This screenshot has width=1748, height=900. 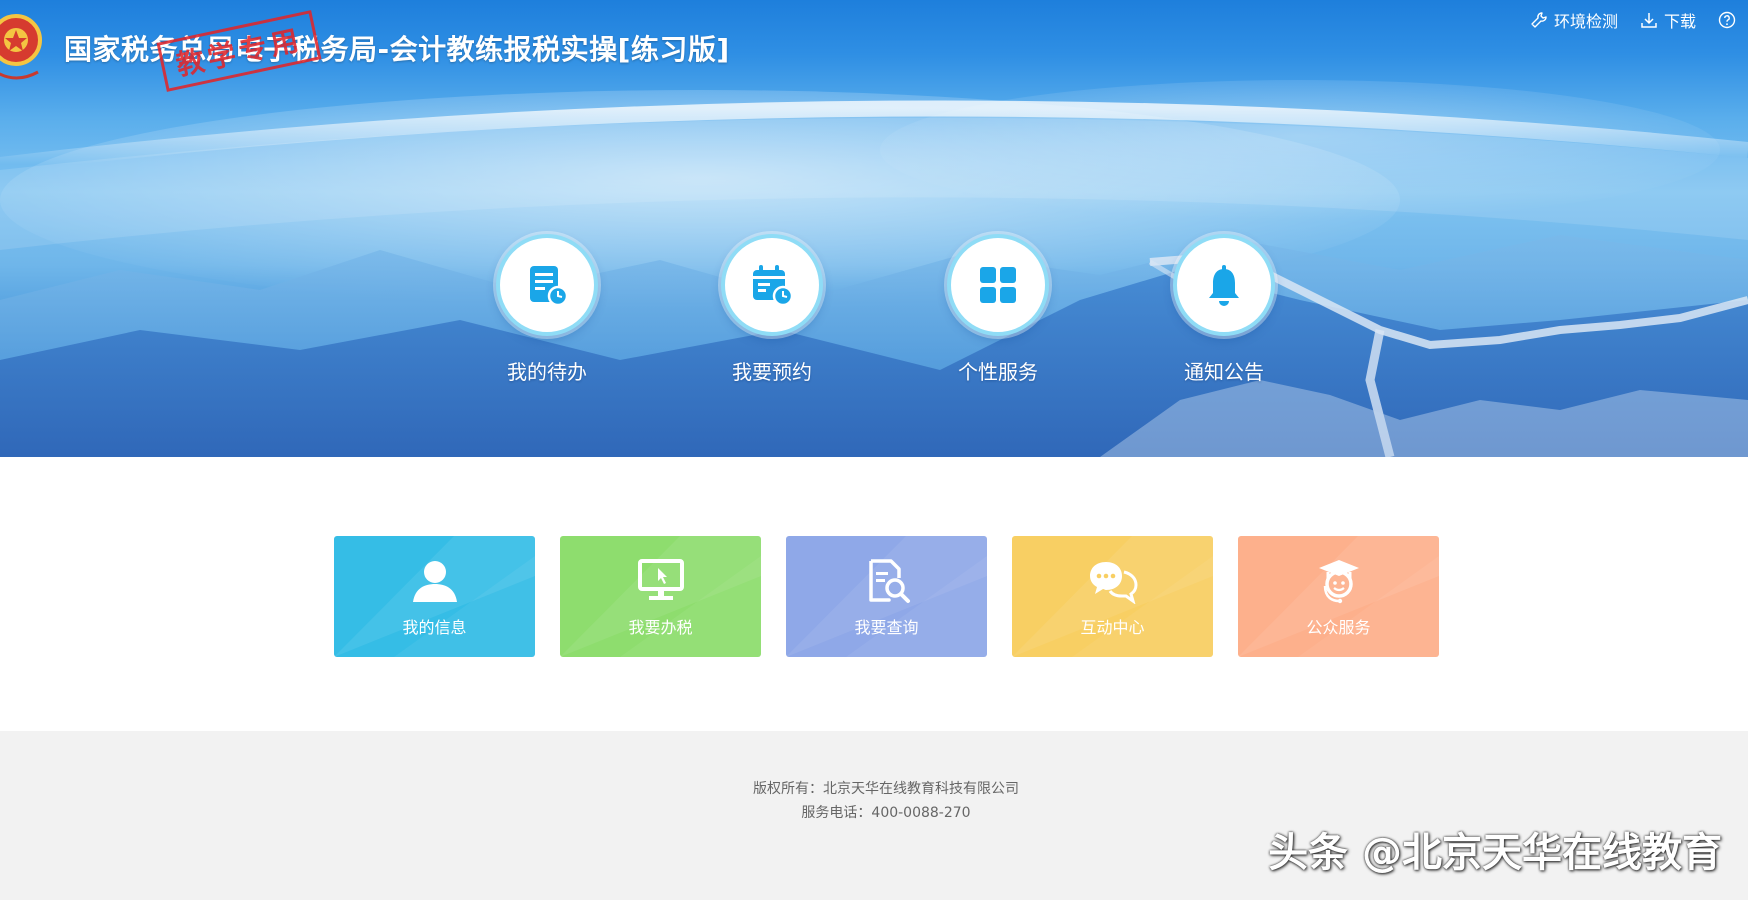 I want to click on tile-file-tax: 我要办税, so click(x=660, y=596).